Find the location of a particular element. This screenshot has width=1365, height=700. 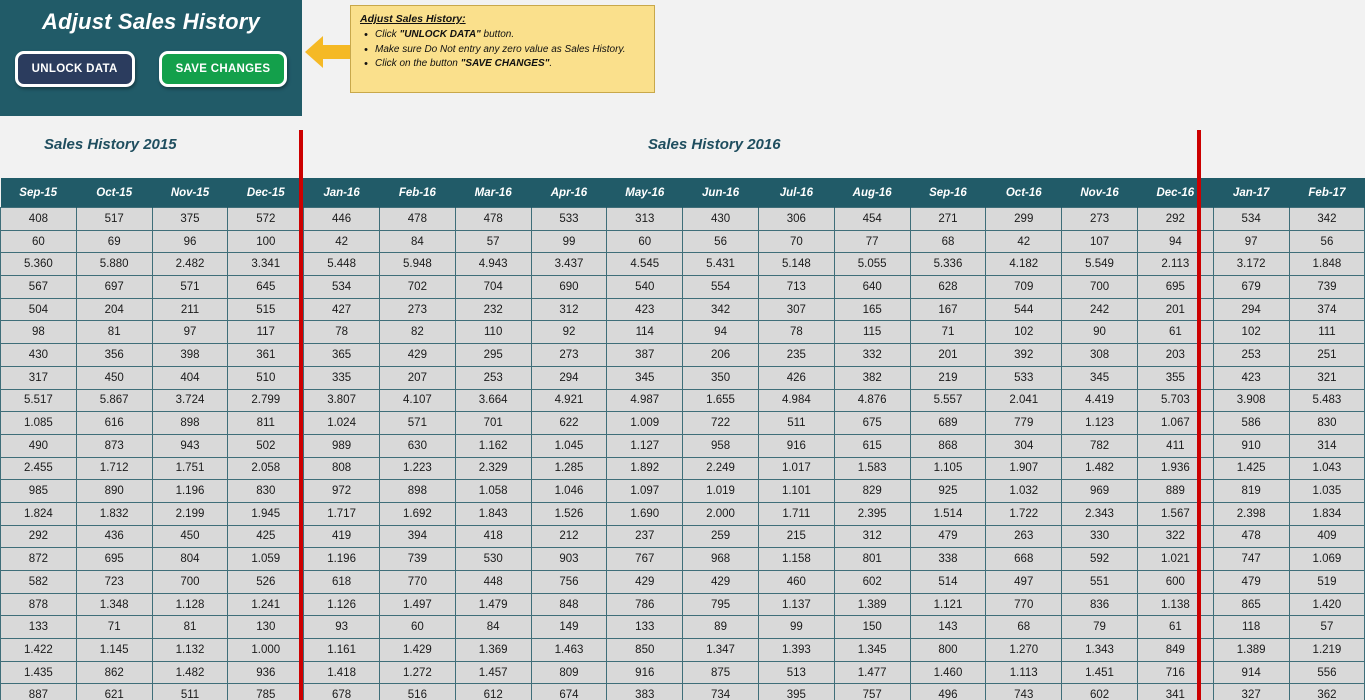

sales-cell: 1.000 is located at coordinates (266, 650).